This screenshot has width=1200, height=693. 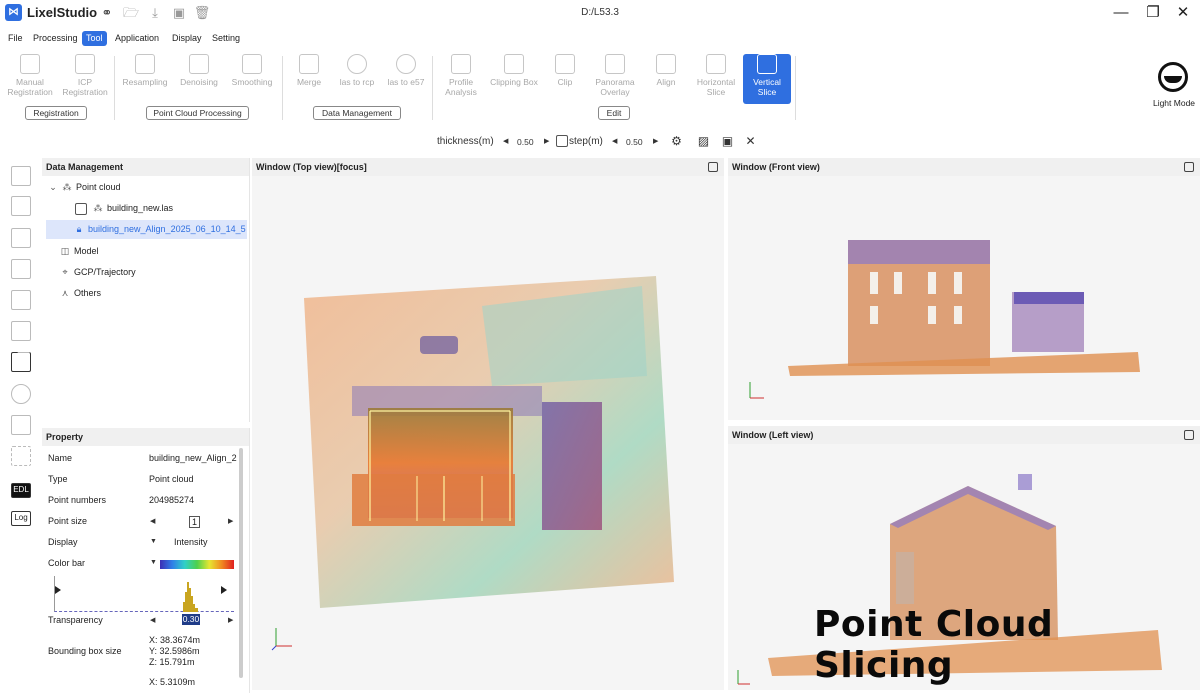 What do you see at coordinates (21, 394) in the screenshot?
I see `rotation-center-icon` at bounding box center [21, 394].